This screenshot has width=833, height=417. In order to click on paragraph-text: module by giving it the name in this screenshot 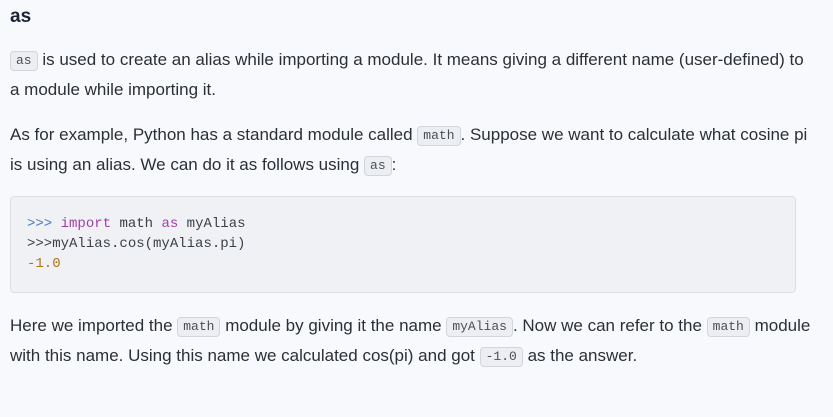, I will do `click(333, 325)`.